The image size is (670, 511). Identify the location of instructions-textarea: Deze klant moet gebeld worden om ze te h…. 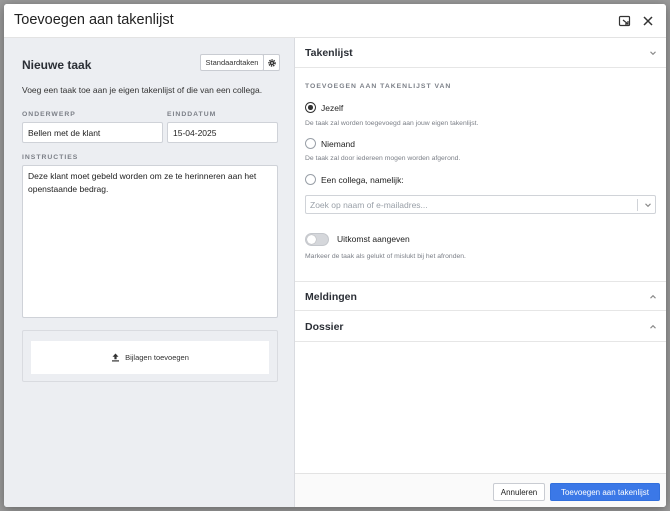
(150, 241).